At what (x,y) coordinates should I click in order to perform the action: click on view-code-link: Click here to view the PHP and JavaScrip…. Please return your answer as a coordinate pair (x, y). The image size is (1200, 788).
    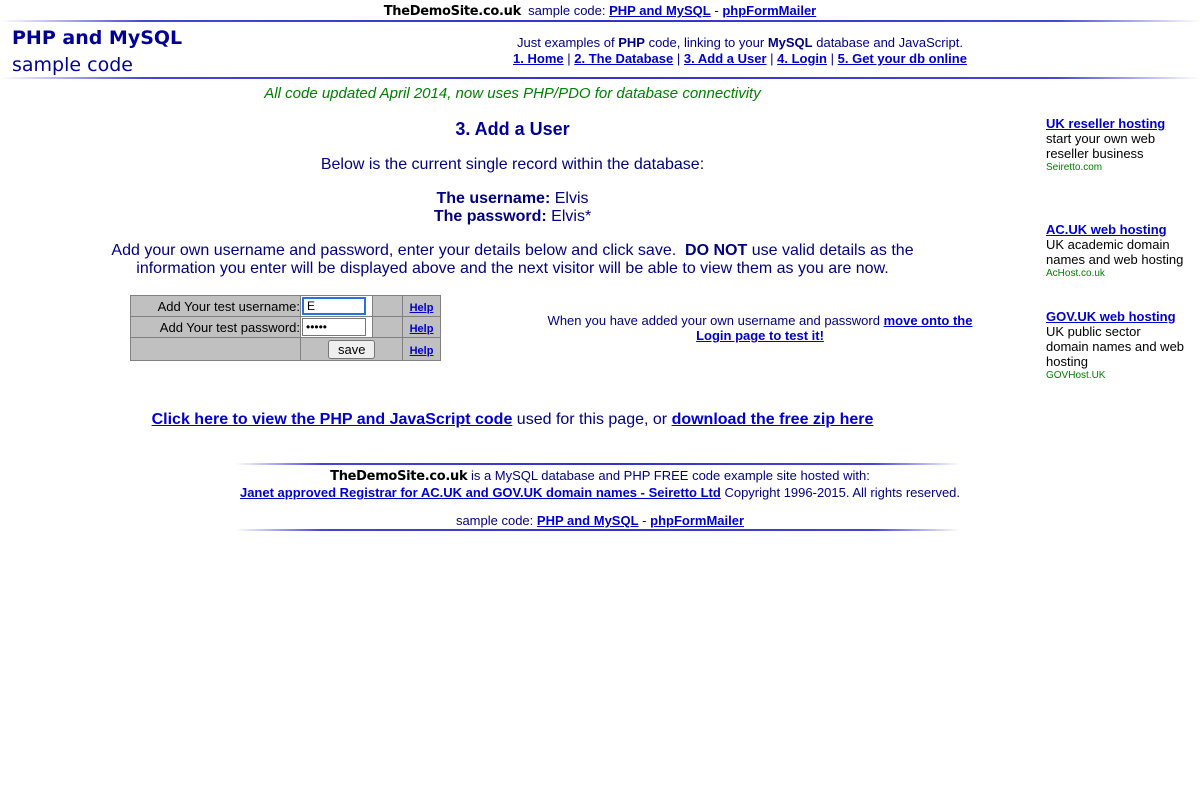
    Looking at the image, I should click on (332, 419).